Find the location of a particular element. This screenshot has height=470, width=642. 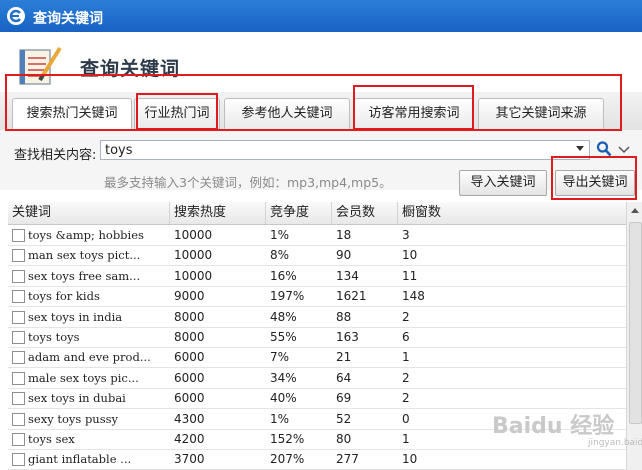

search-hint: 最多支持输入3个关键词，例如：mp3,mp4,mp5。 is located at coordinates (248, 182).